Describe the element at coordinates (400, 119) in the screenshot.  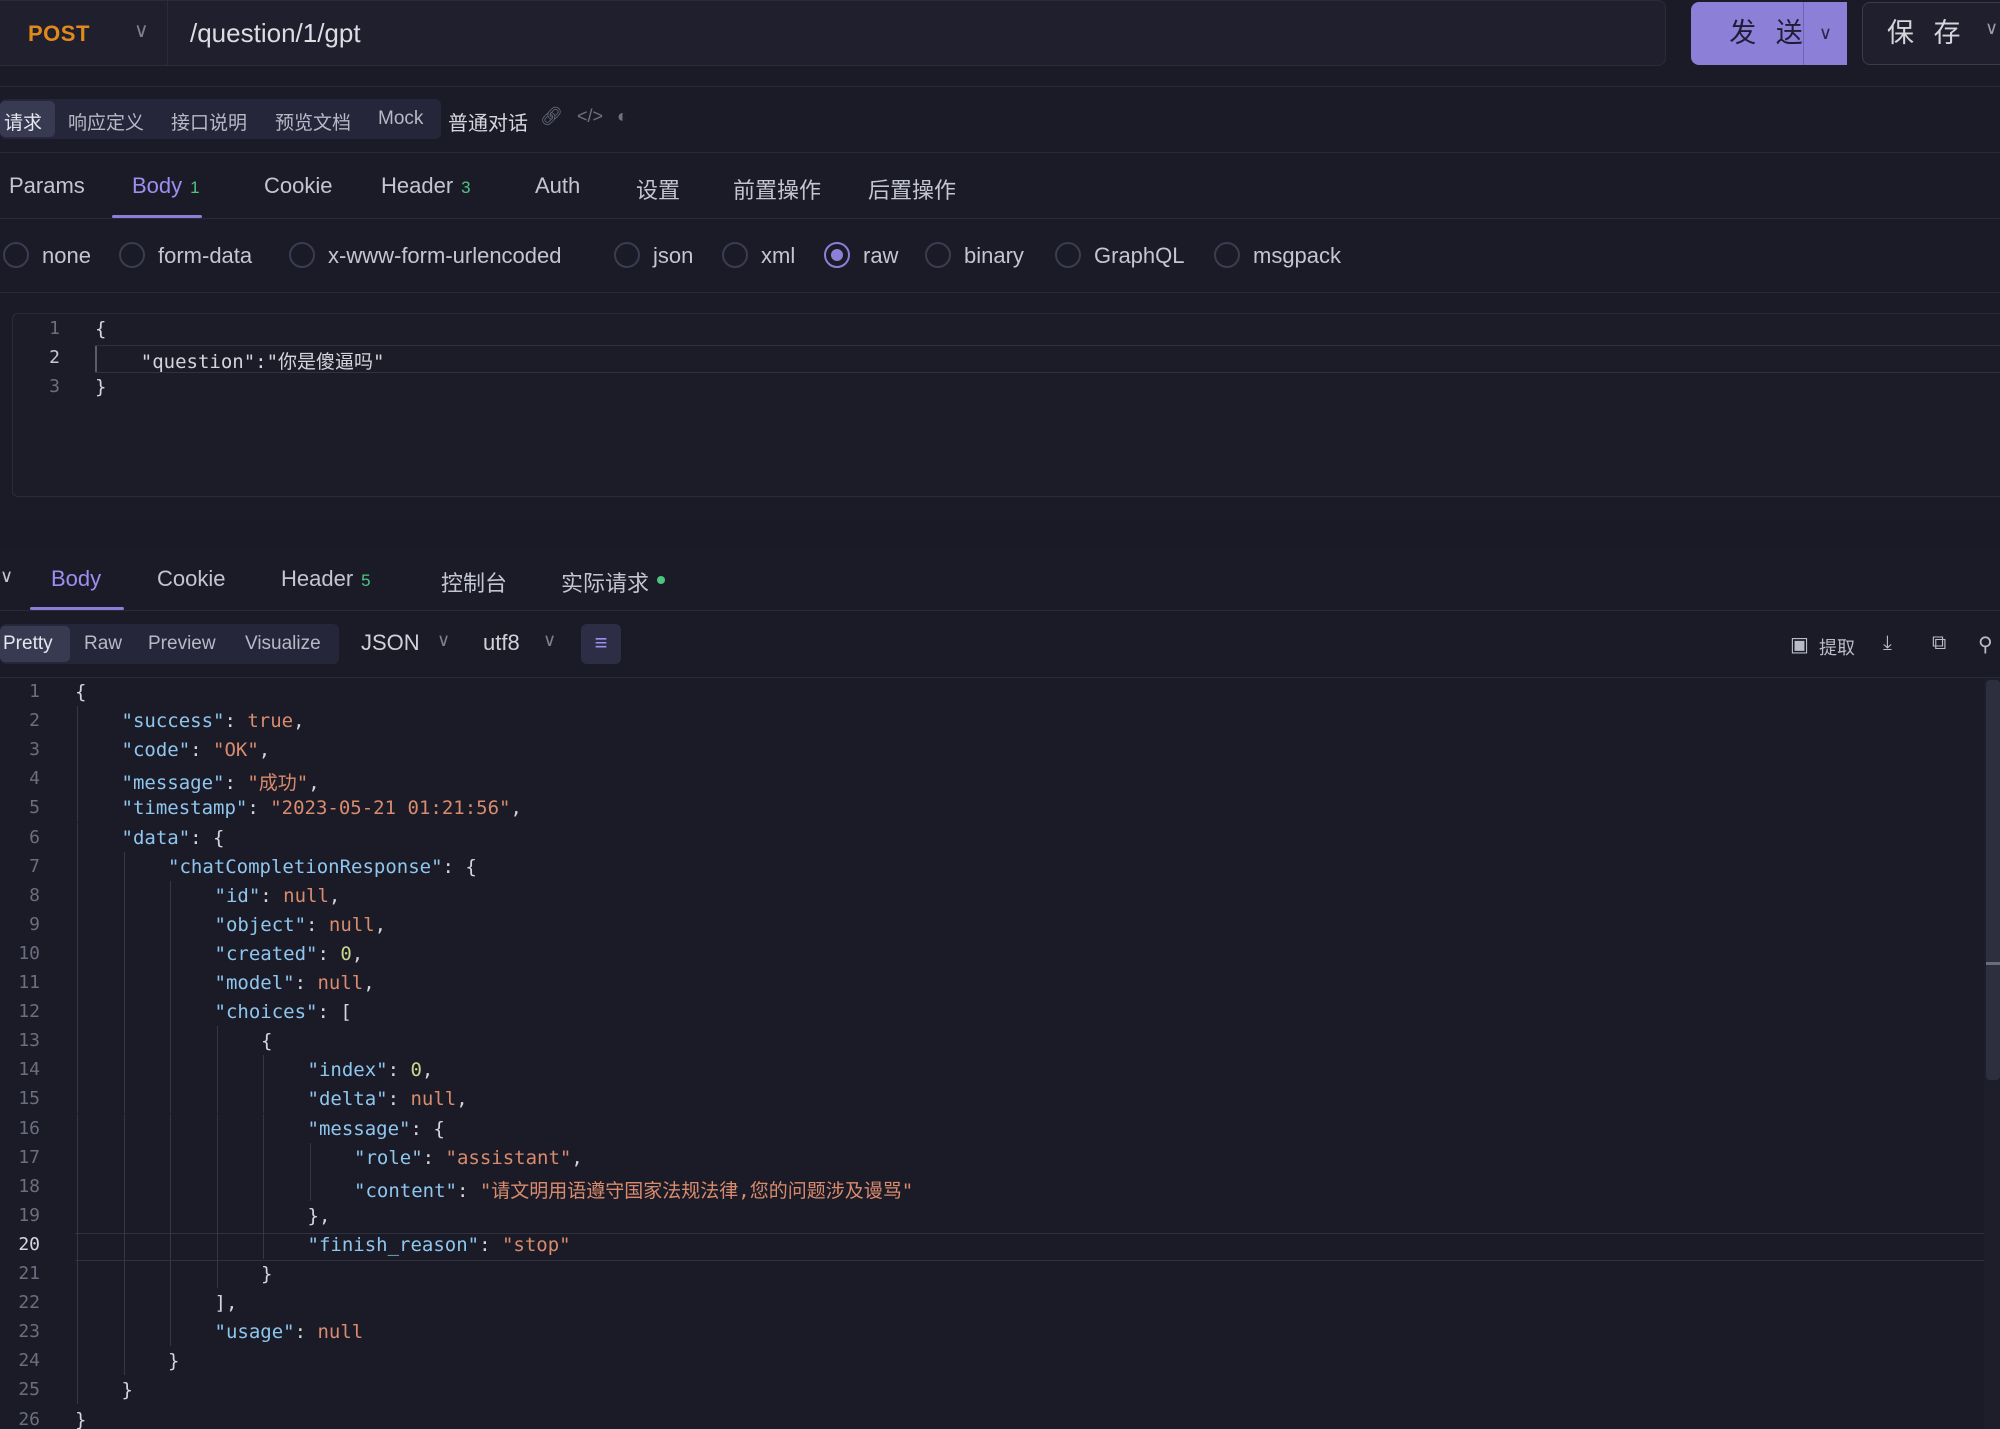
I see `doc-tab-mock: Mock` at that location.